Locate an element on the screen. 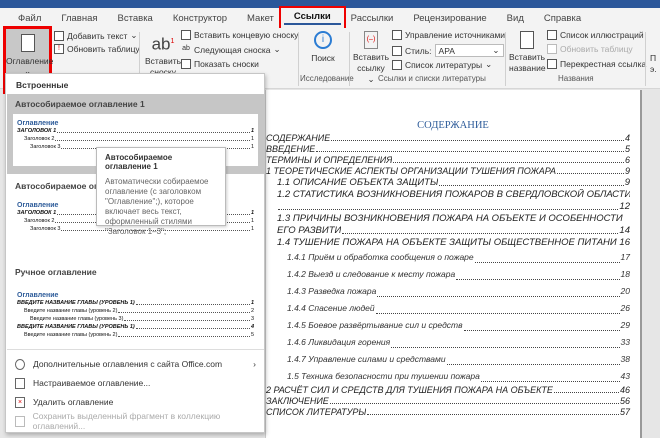 This screenshot has width=660, height=438. next-footnote-label: Следующая сноска is located at coordinates (232, 49).